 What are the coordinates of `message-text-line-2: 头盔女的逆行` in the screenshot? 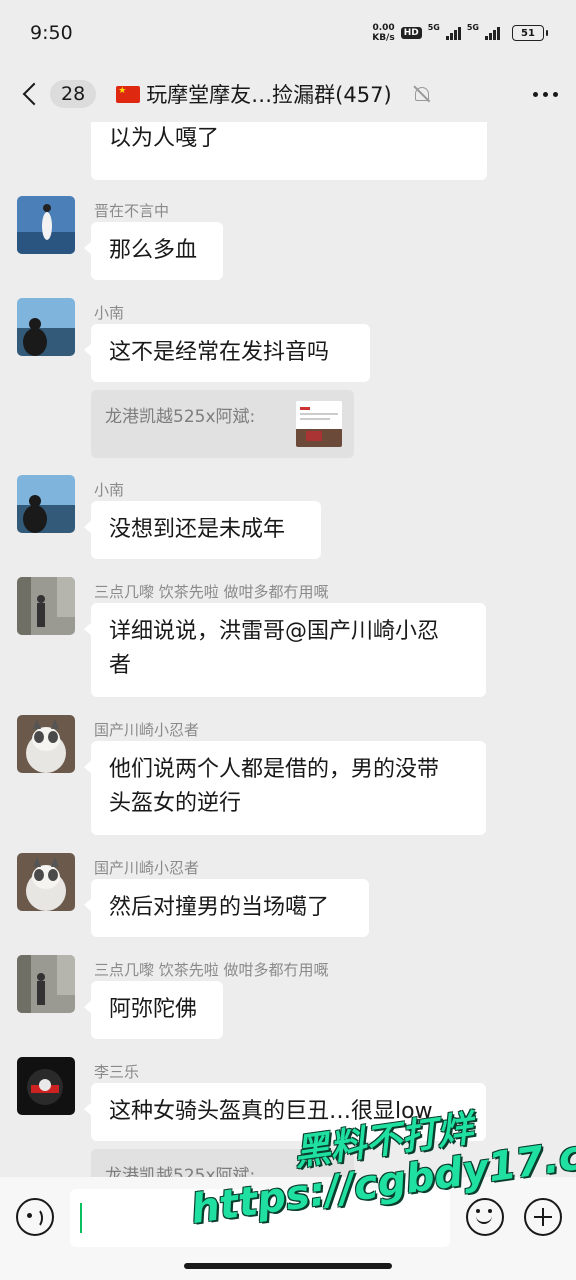 It's located at (175, 803).